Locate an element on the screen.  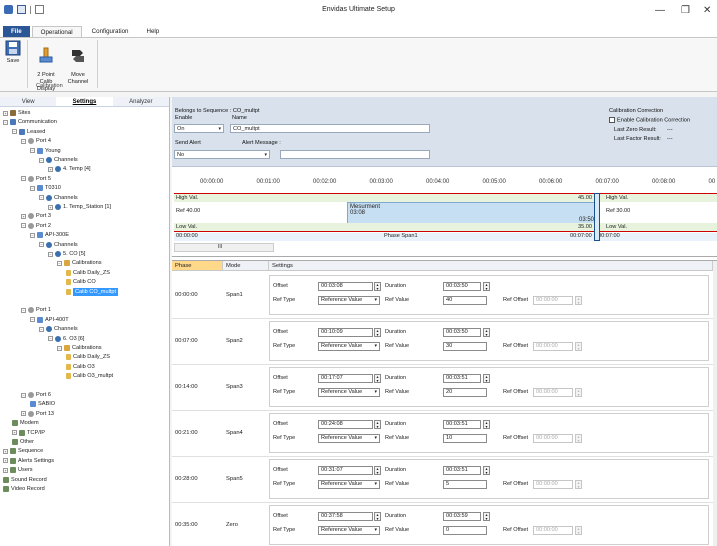
tree-node: − Port 2 is located at coordinates (36, 226).